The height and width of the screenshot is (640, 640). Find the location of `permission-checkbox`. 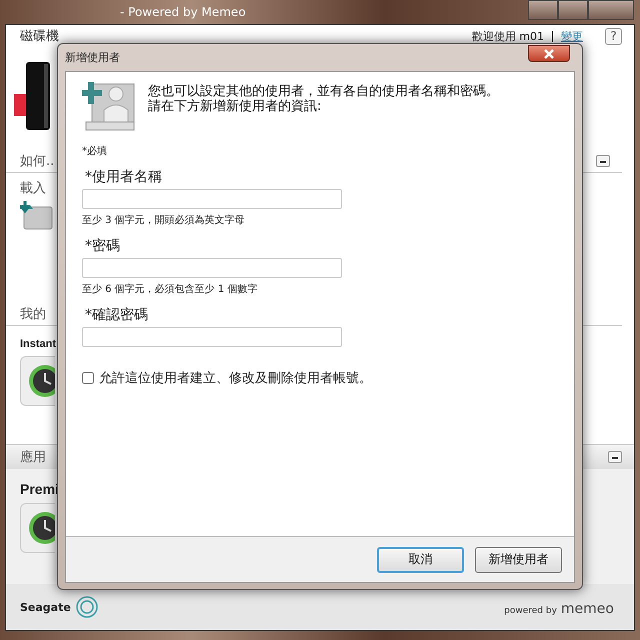

permission-checkbox is located at coordinates (88, 378).